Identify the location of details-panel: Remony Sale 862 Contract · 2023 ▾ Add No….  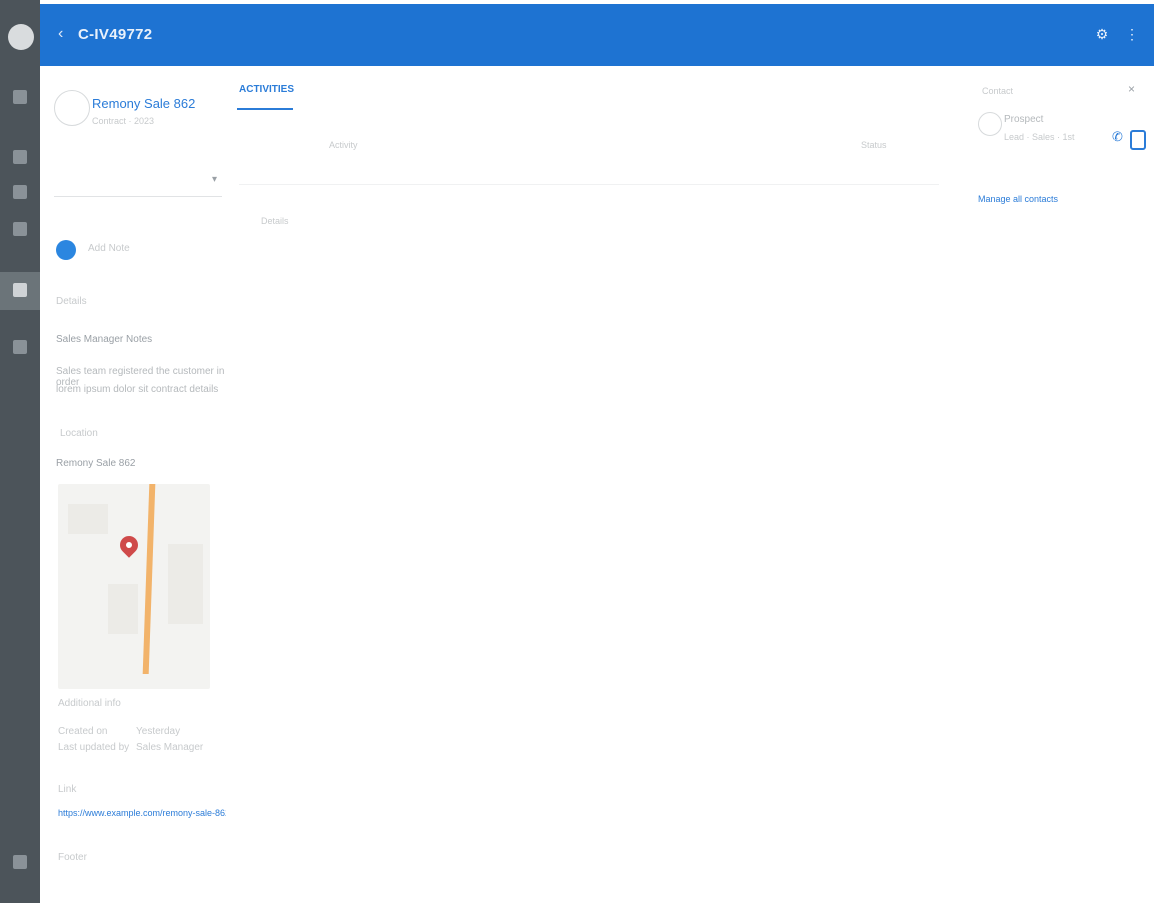
(133, 484).